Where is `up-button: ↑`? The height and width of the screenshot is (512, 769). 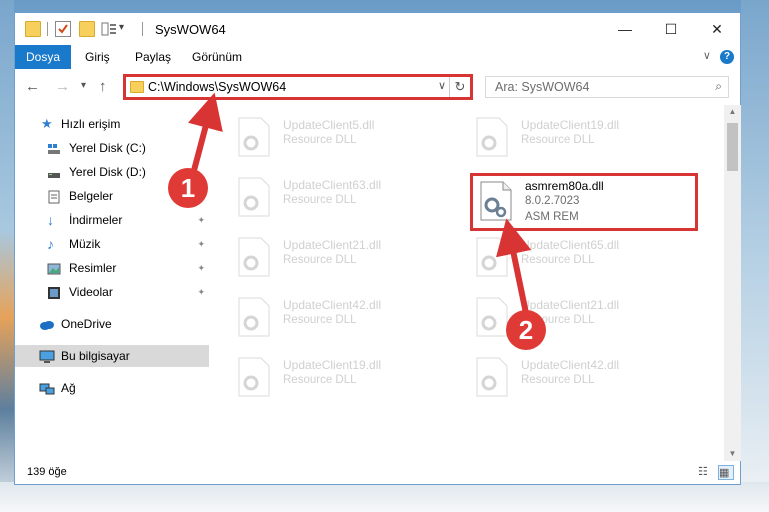
up-button: ↑ is located at coordinates (103, 86).